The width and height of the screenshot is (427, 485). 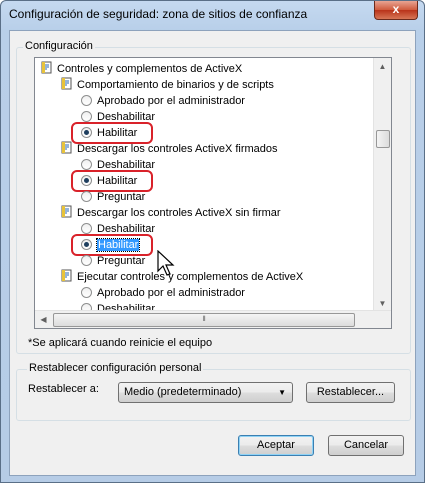 I want to click on tree-item-label: Controles y complementos de ActiveX, so click(x=150, y=69).